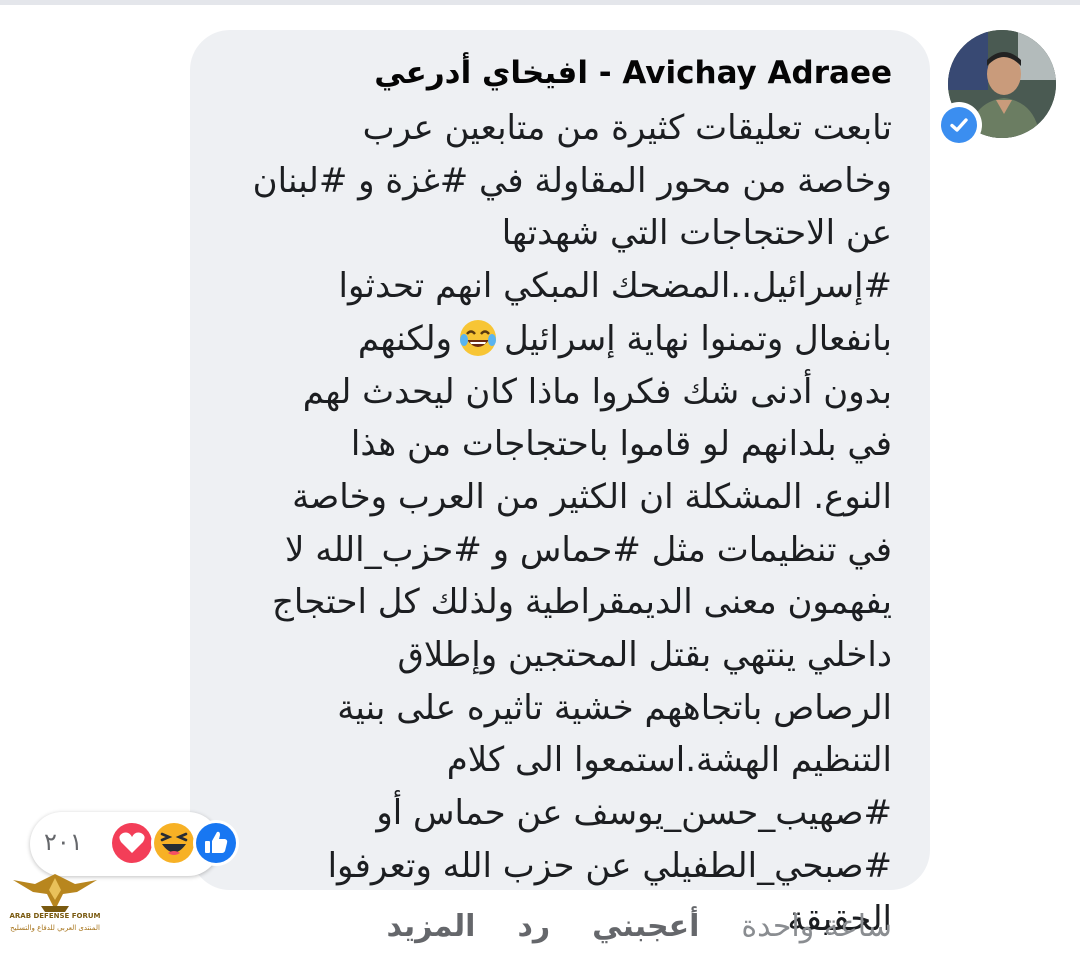 The height and width of the screenshot is (954, 1080). I want to click on love-icon, so click(132, 843).